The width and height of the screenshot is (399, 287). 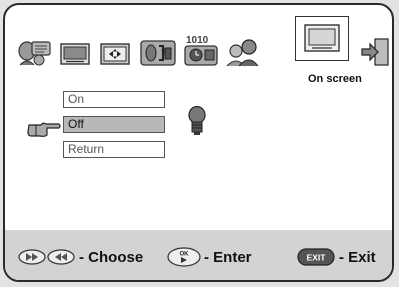 What do you see at coordinates (228, 257) in the screenshot?
I see `enter-hint: - Enter` at bounding box center [228, 257].